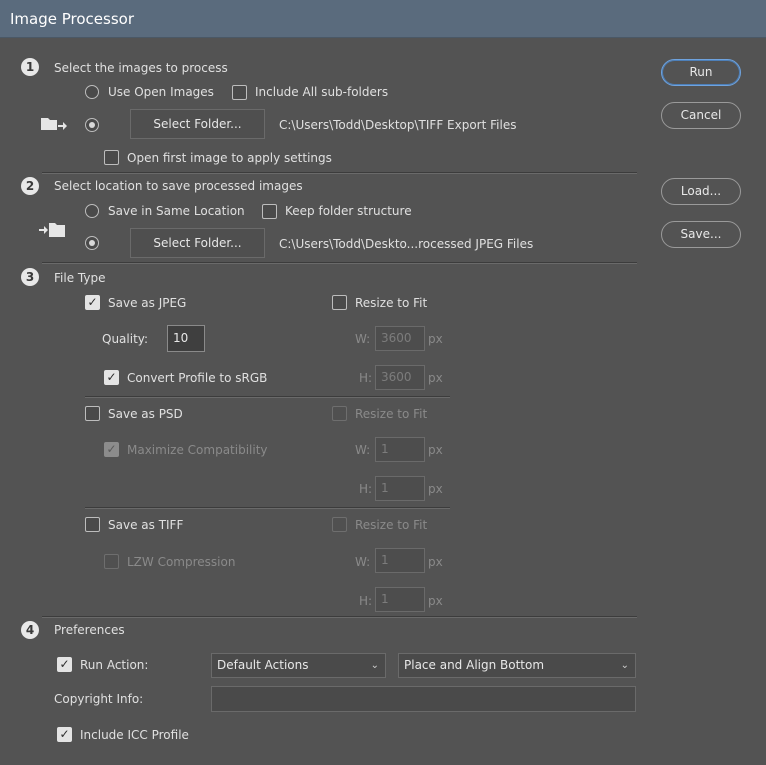 The image size is (766, 765). What do you see at coordinates (383, 19) in the screenshot?
I see `window-title: Image Processor` at bounding box center [383, 19].